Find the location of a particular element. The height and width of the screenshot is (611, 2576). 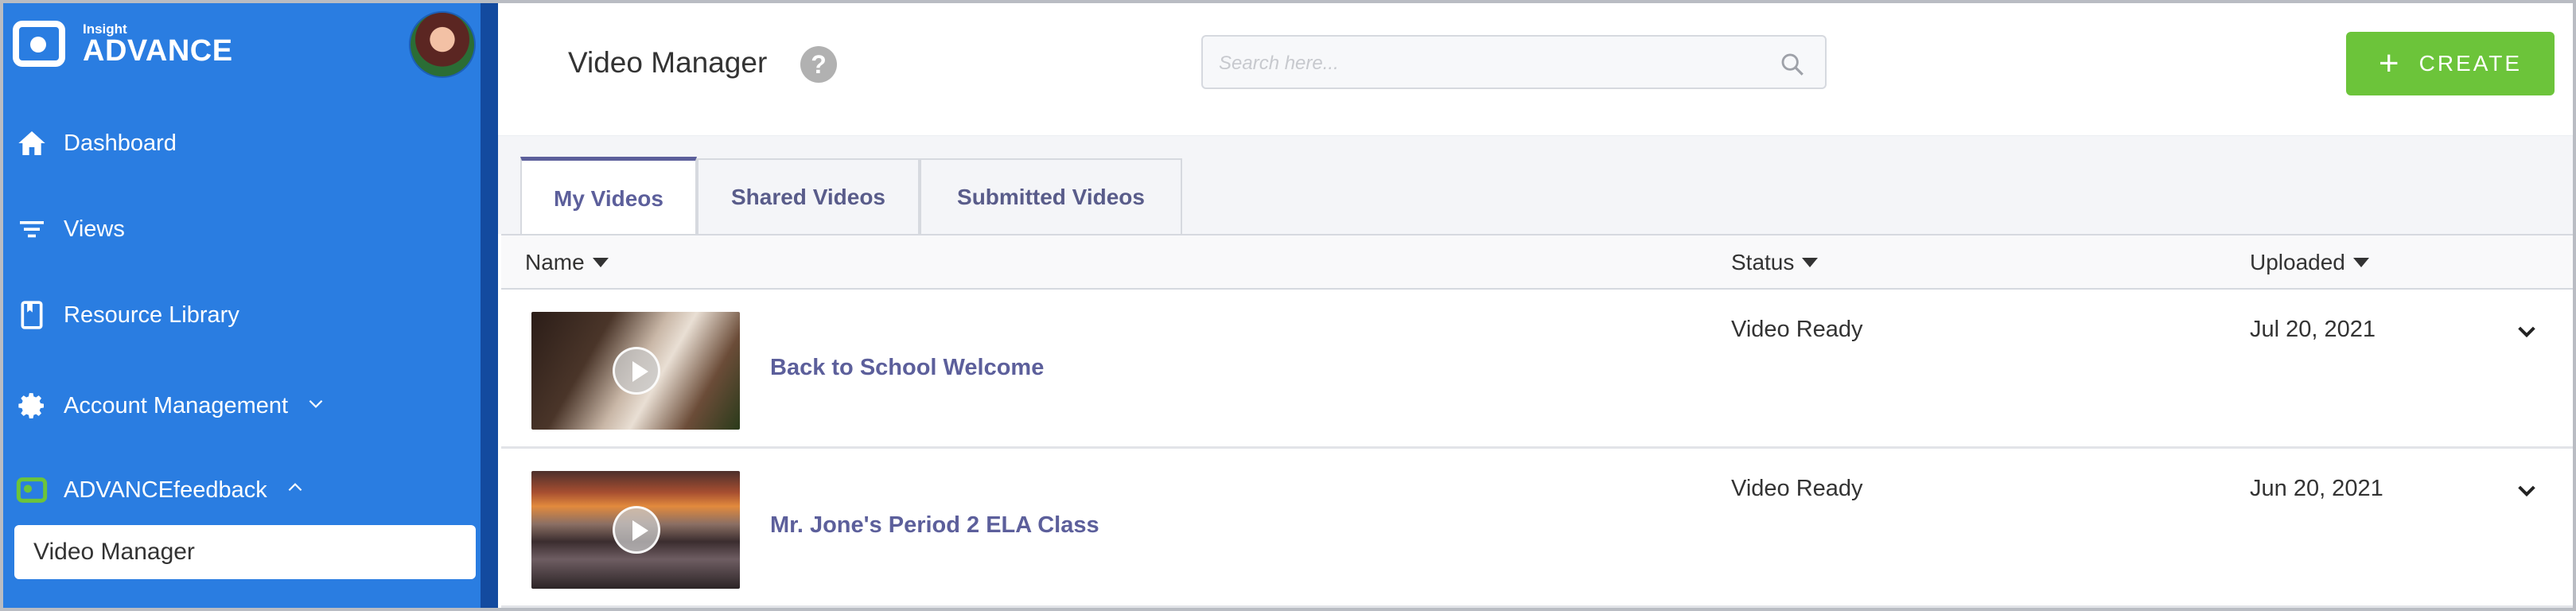

video-title: Mr. Jone's Period 2 ELA Class is located at coordinates (935, 525).